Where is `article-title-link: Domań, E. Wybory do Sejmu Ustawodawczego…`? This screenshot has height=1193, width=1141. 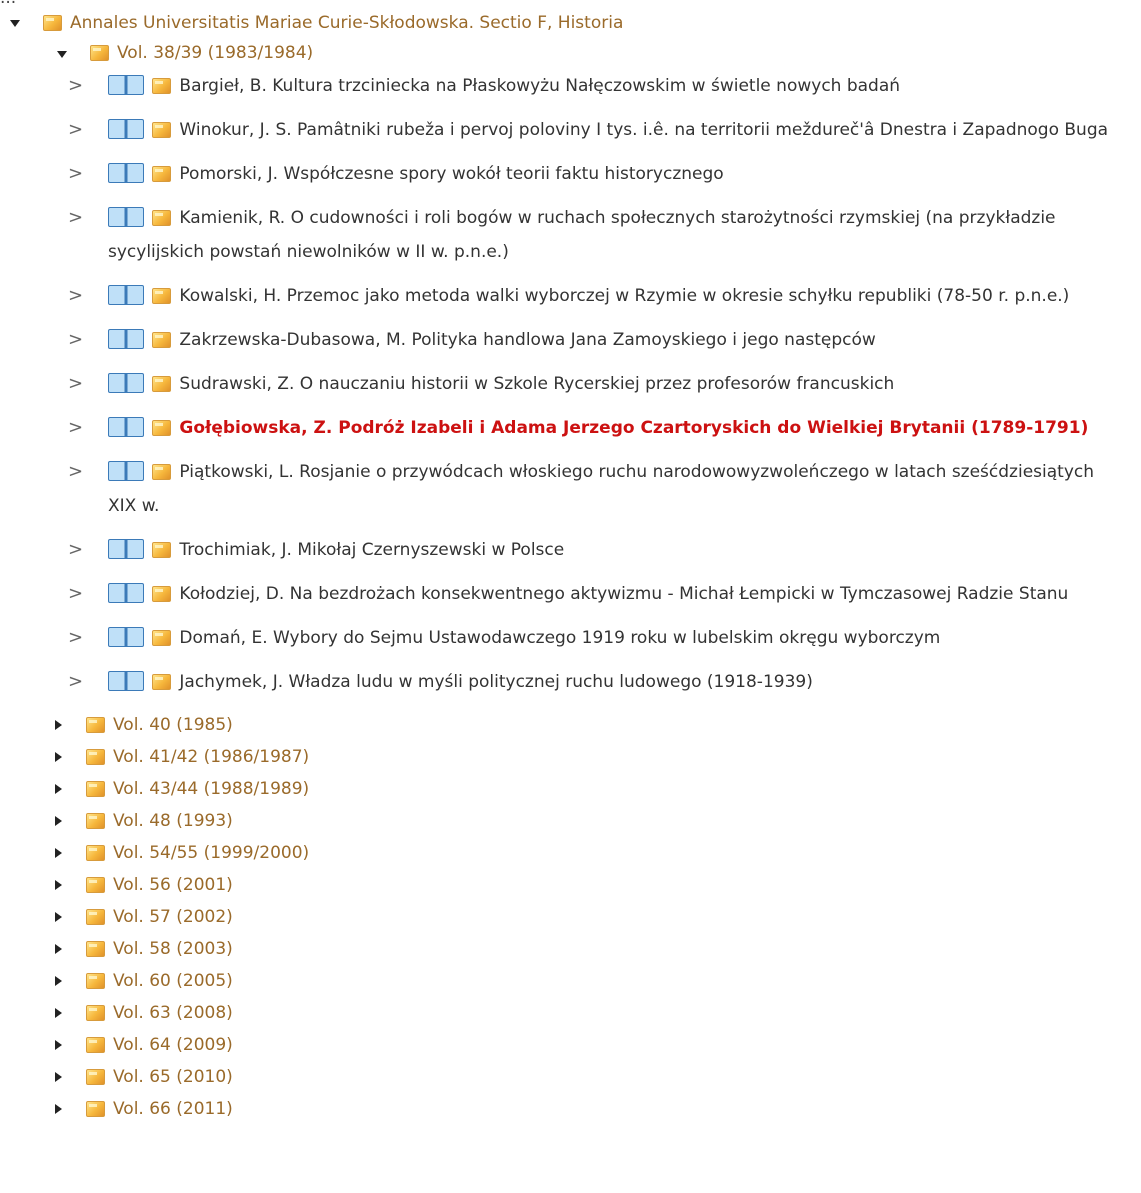 article-title-link: Domań, E. Wybory do Sejmu Ustawodawczego… is located at coordinates (559, 638).